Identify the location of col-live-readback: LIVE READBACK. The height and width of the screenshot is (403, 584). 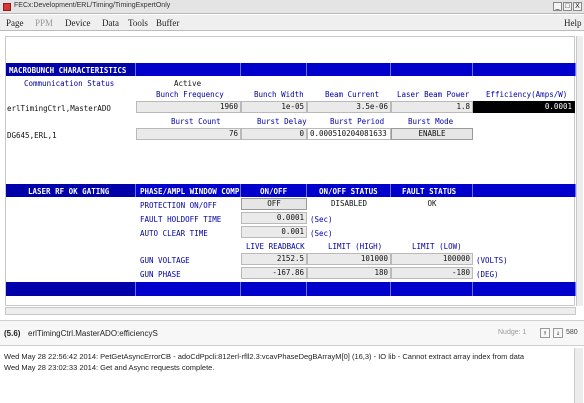
(275, 246).